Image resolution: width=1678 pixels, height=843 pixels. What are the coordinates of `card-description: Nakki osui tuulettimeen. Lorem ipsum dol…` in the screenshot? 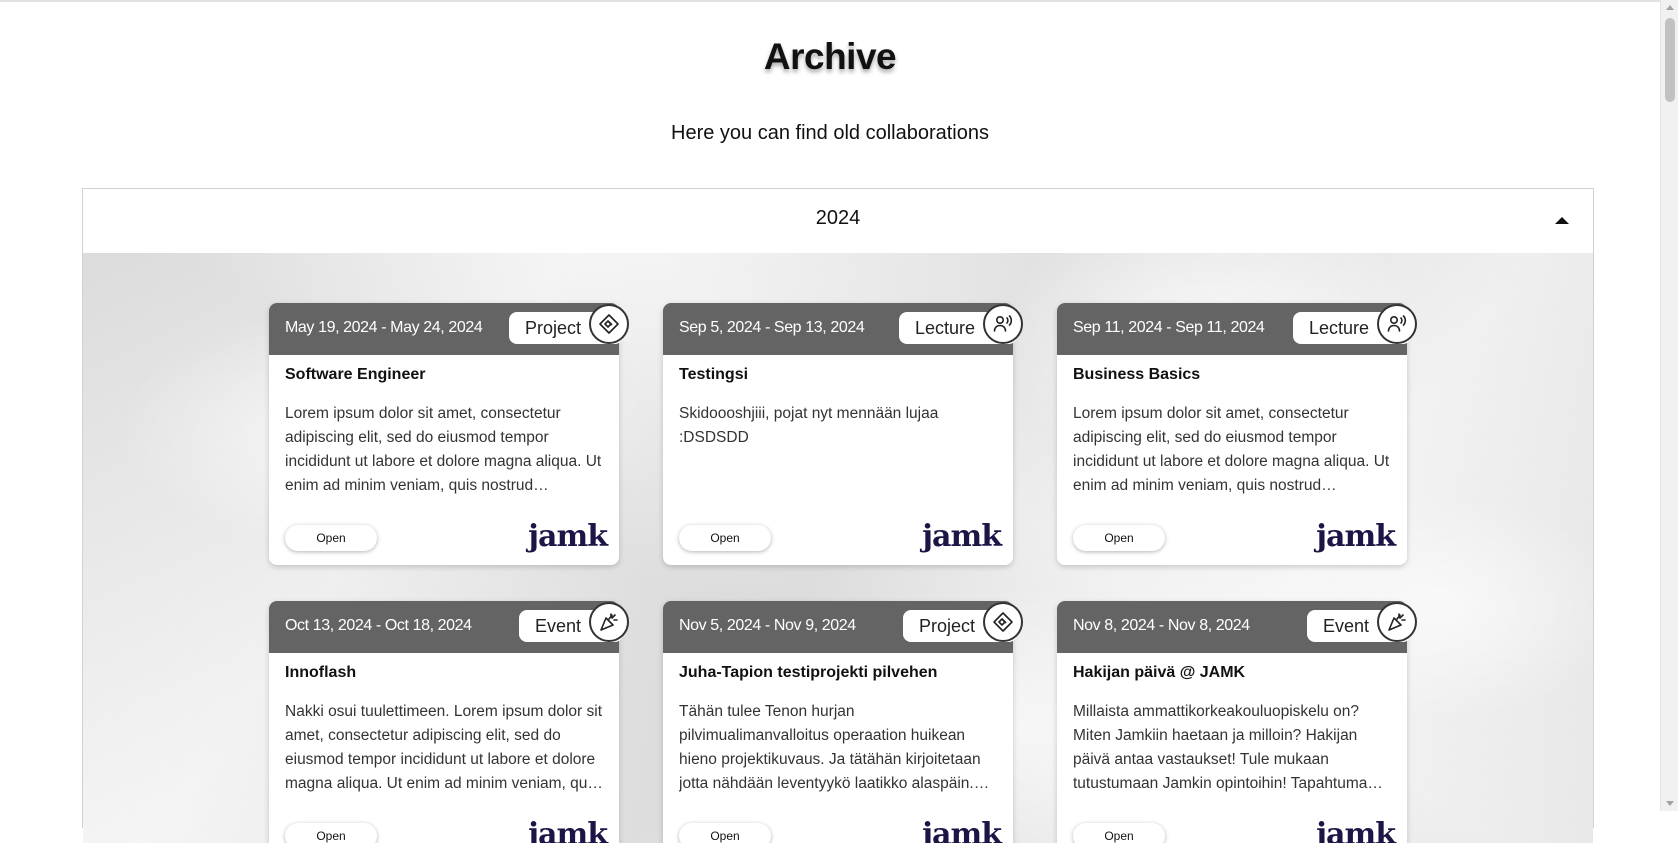 It's located at (444, 747).